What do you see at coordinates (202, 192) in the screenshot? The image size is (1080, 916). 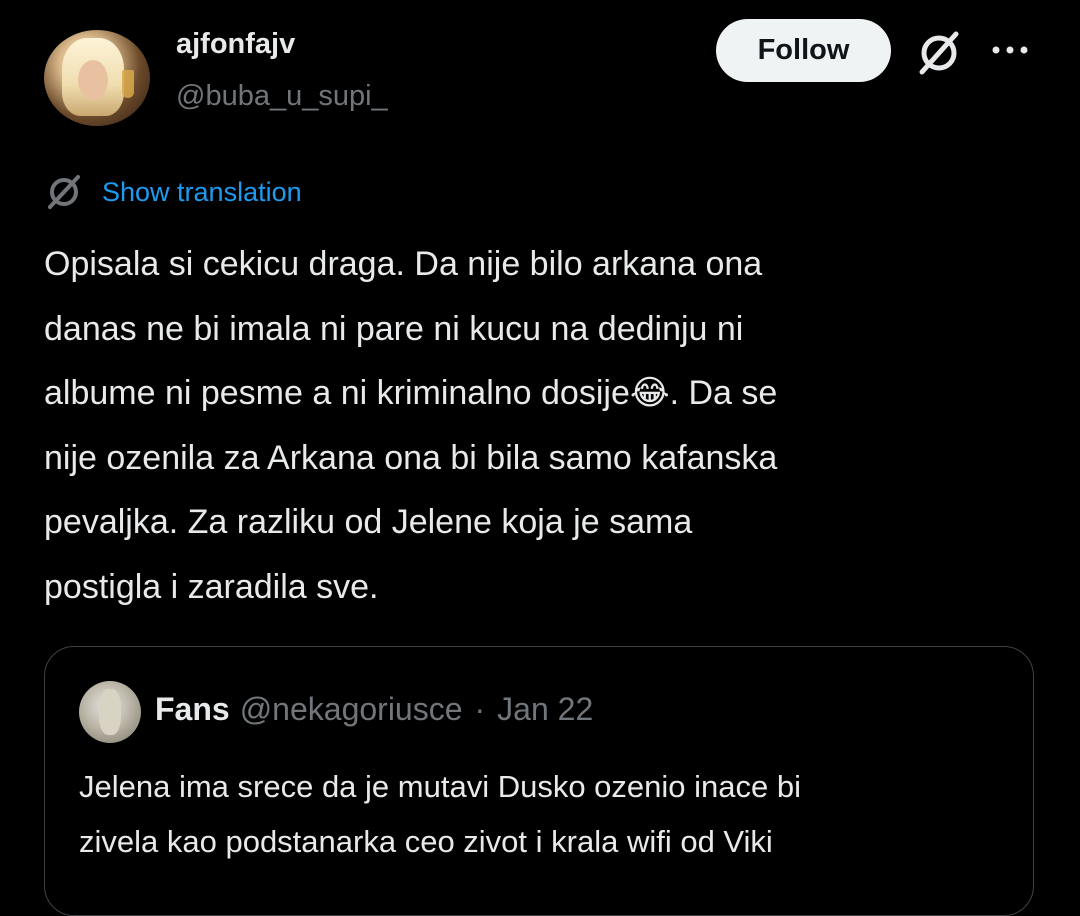 I see `show-translation-link: Show translation` at bounding box center [202, 192].